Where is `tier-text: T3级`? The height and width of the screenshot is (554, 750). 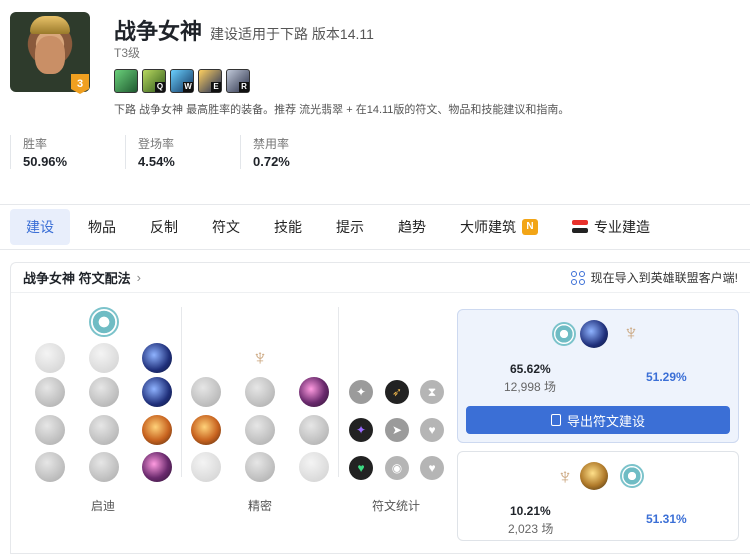 tier-text: T3级 is located at coordinates (127, 53).